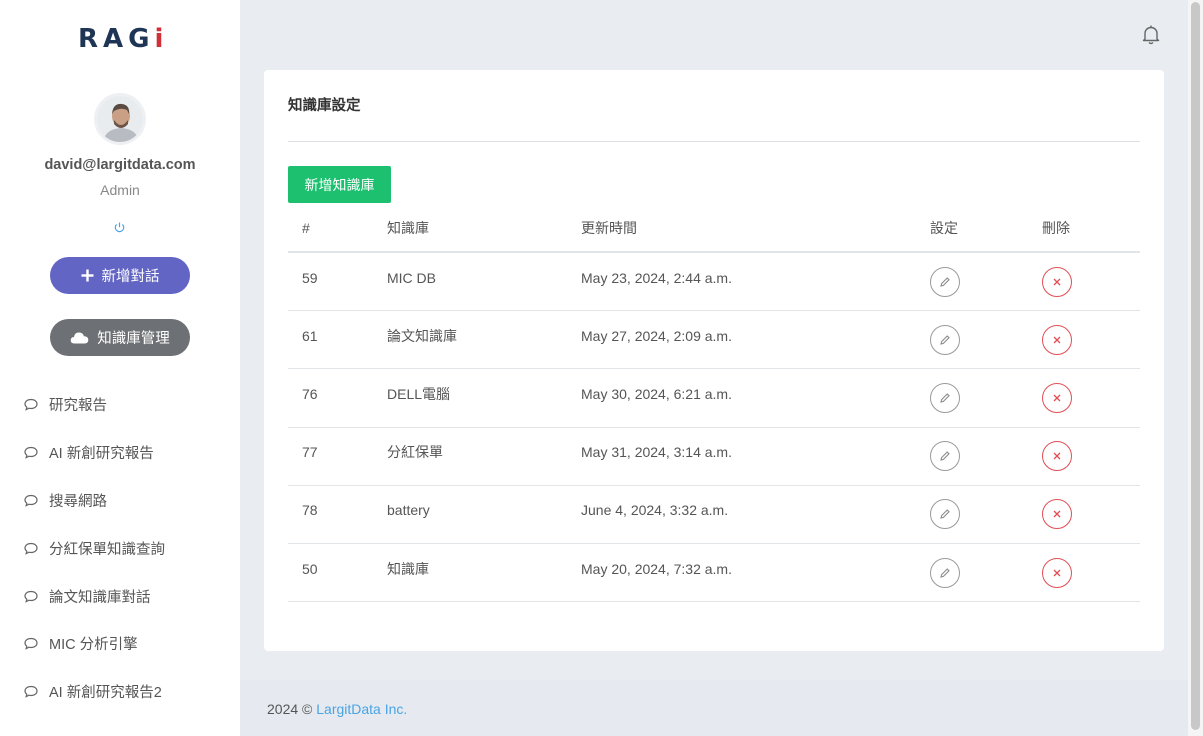  Describe the element at coordinates (310, 393) in the screenshot. I see `row-id: 76` at that location.